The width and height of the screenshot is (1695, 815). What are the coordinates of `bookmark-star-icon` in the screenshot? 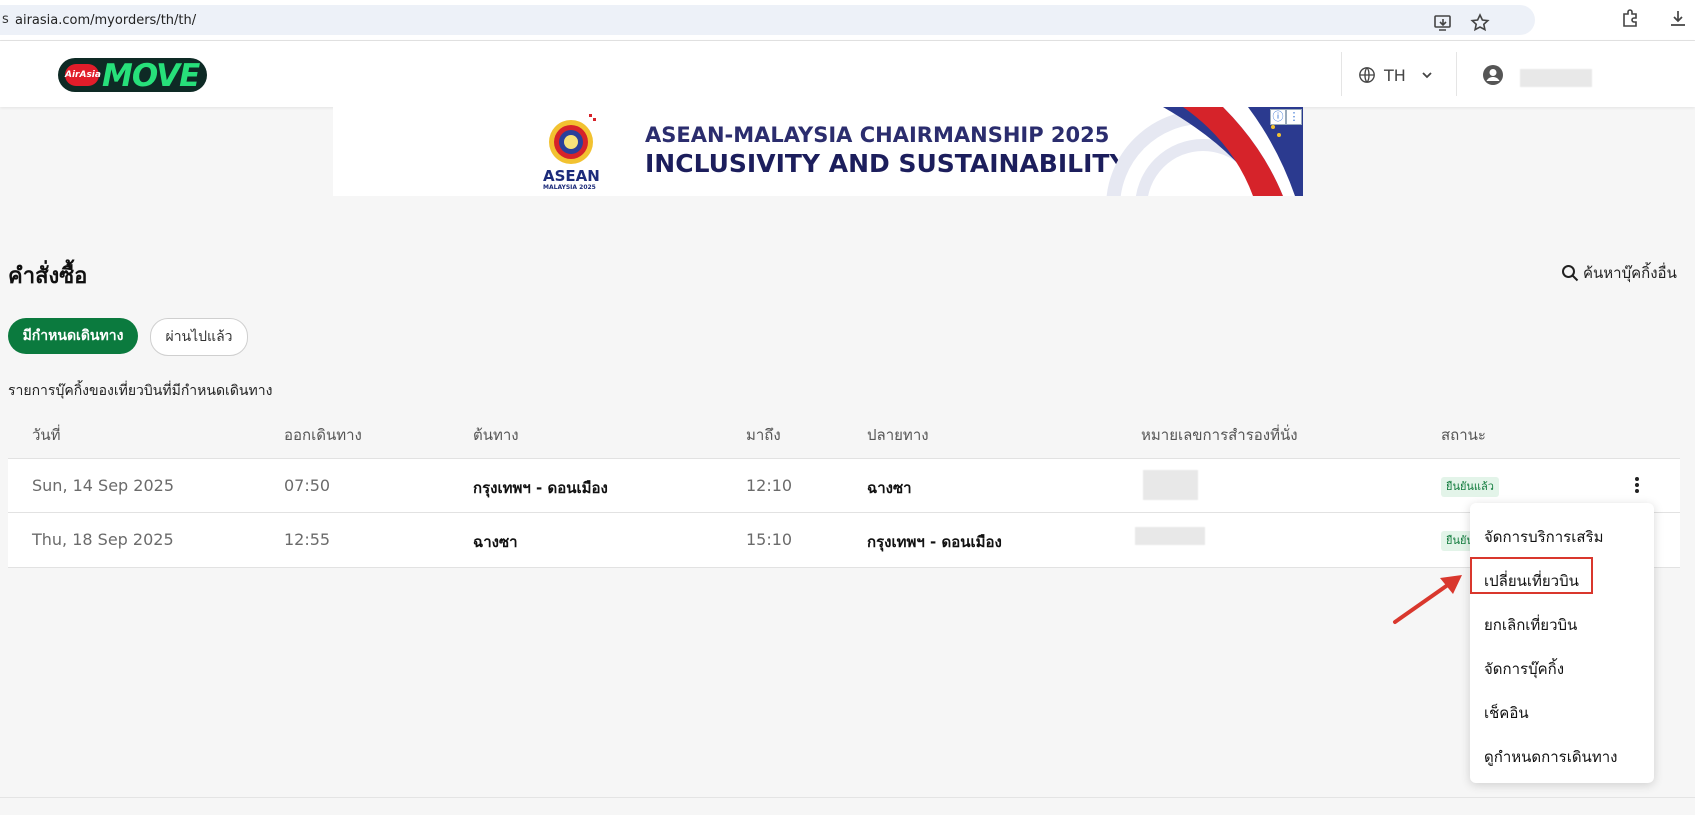 It's located at (1480, 23).